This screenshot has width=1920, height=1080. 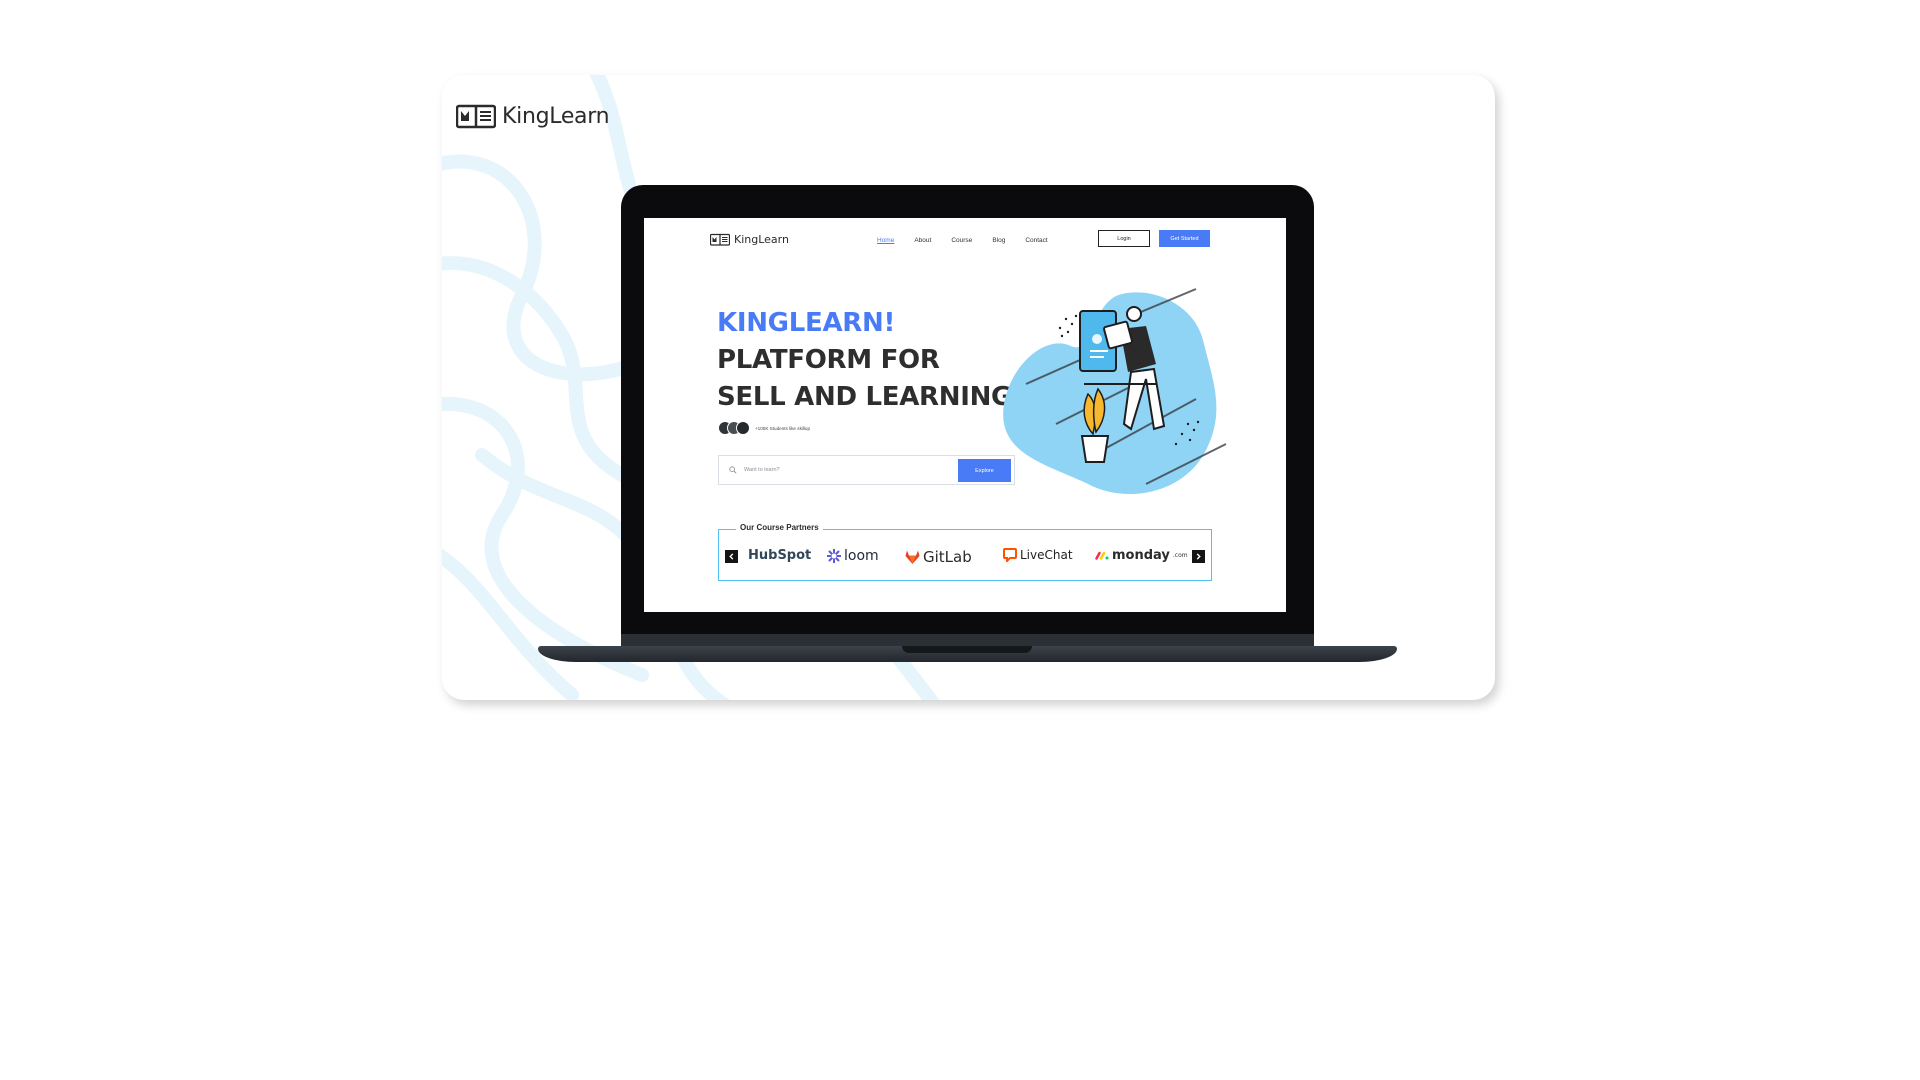 What do you see at coordinates (834, 556) in the screenshot?
I see `loom-starburst-icon` at bounding box center [834, 556].